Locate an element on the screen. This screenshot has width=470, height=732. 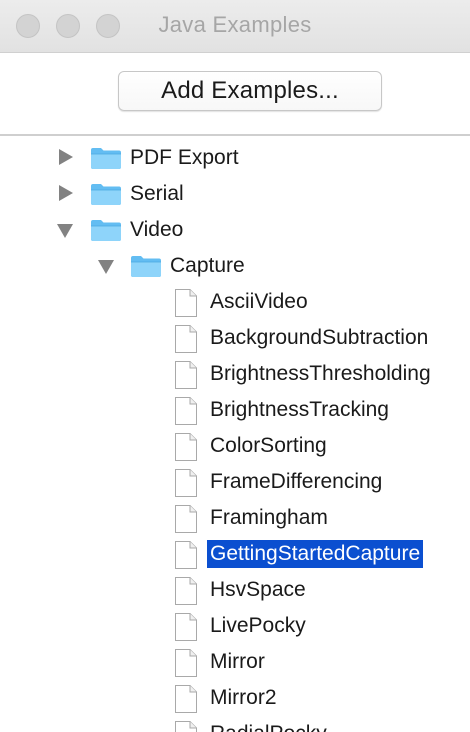
tree-item-file: BrightnessThresholding is located at coordinates (235, 374).